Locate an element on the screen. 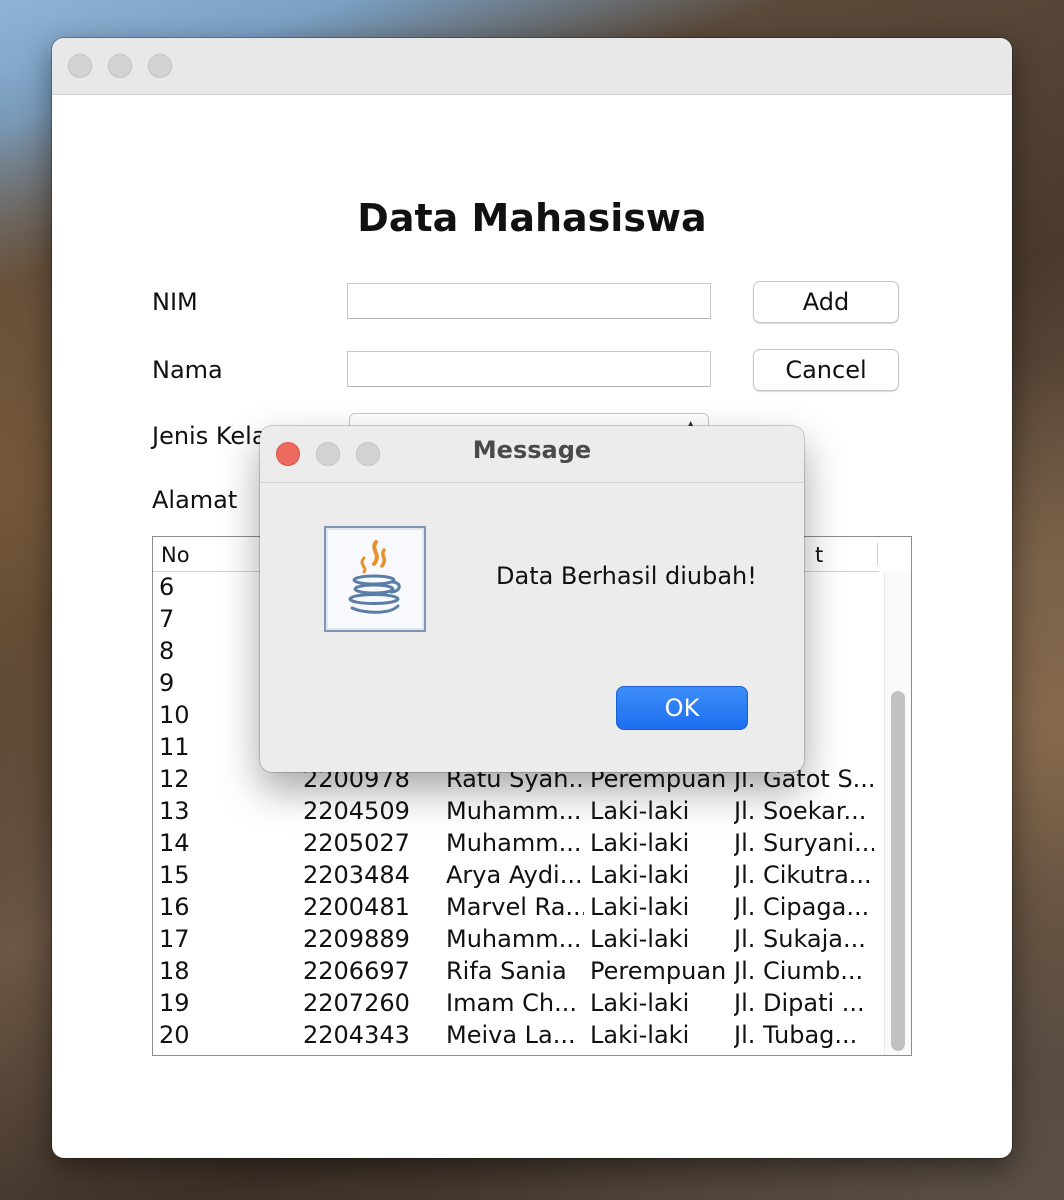  alamat-label: Alamat is located at coordinates (195, 500).